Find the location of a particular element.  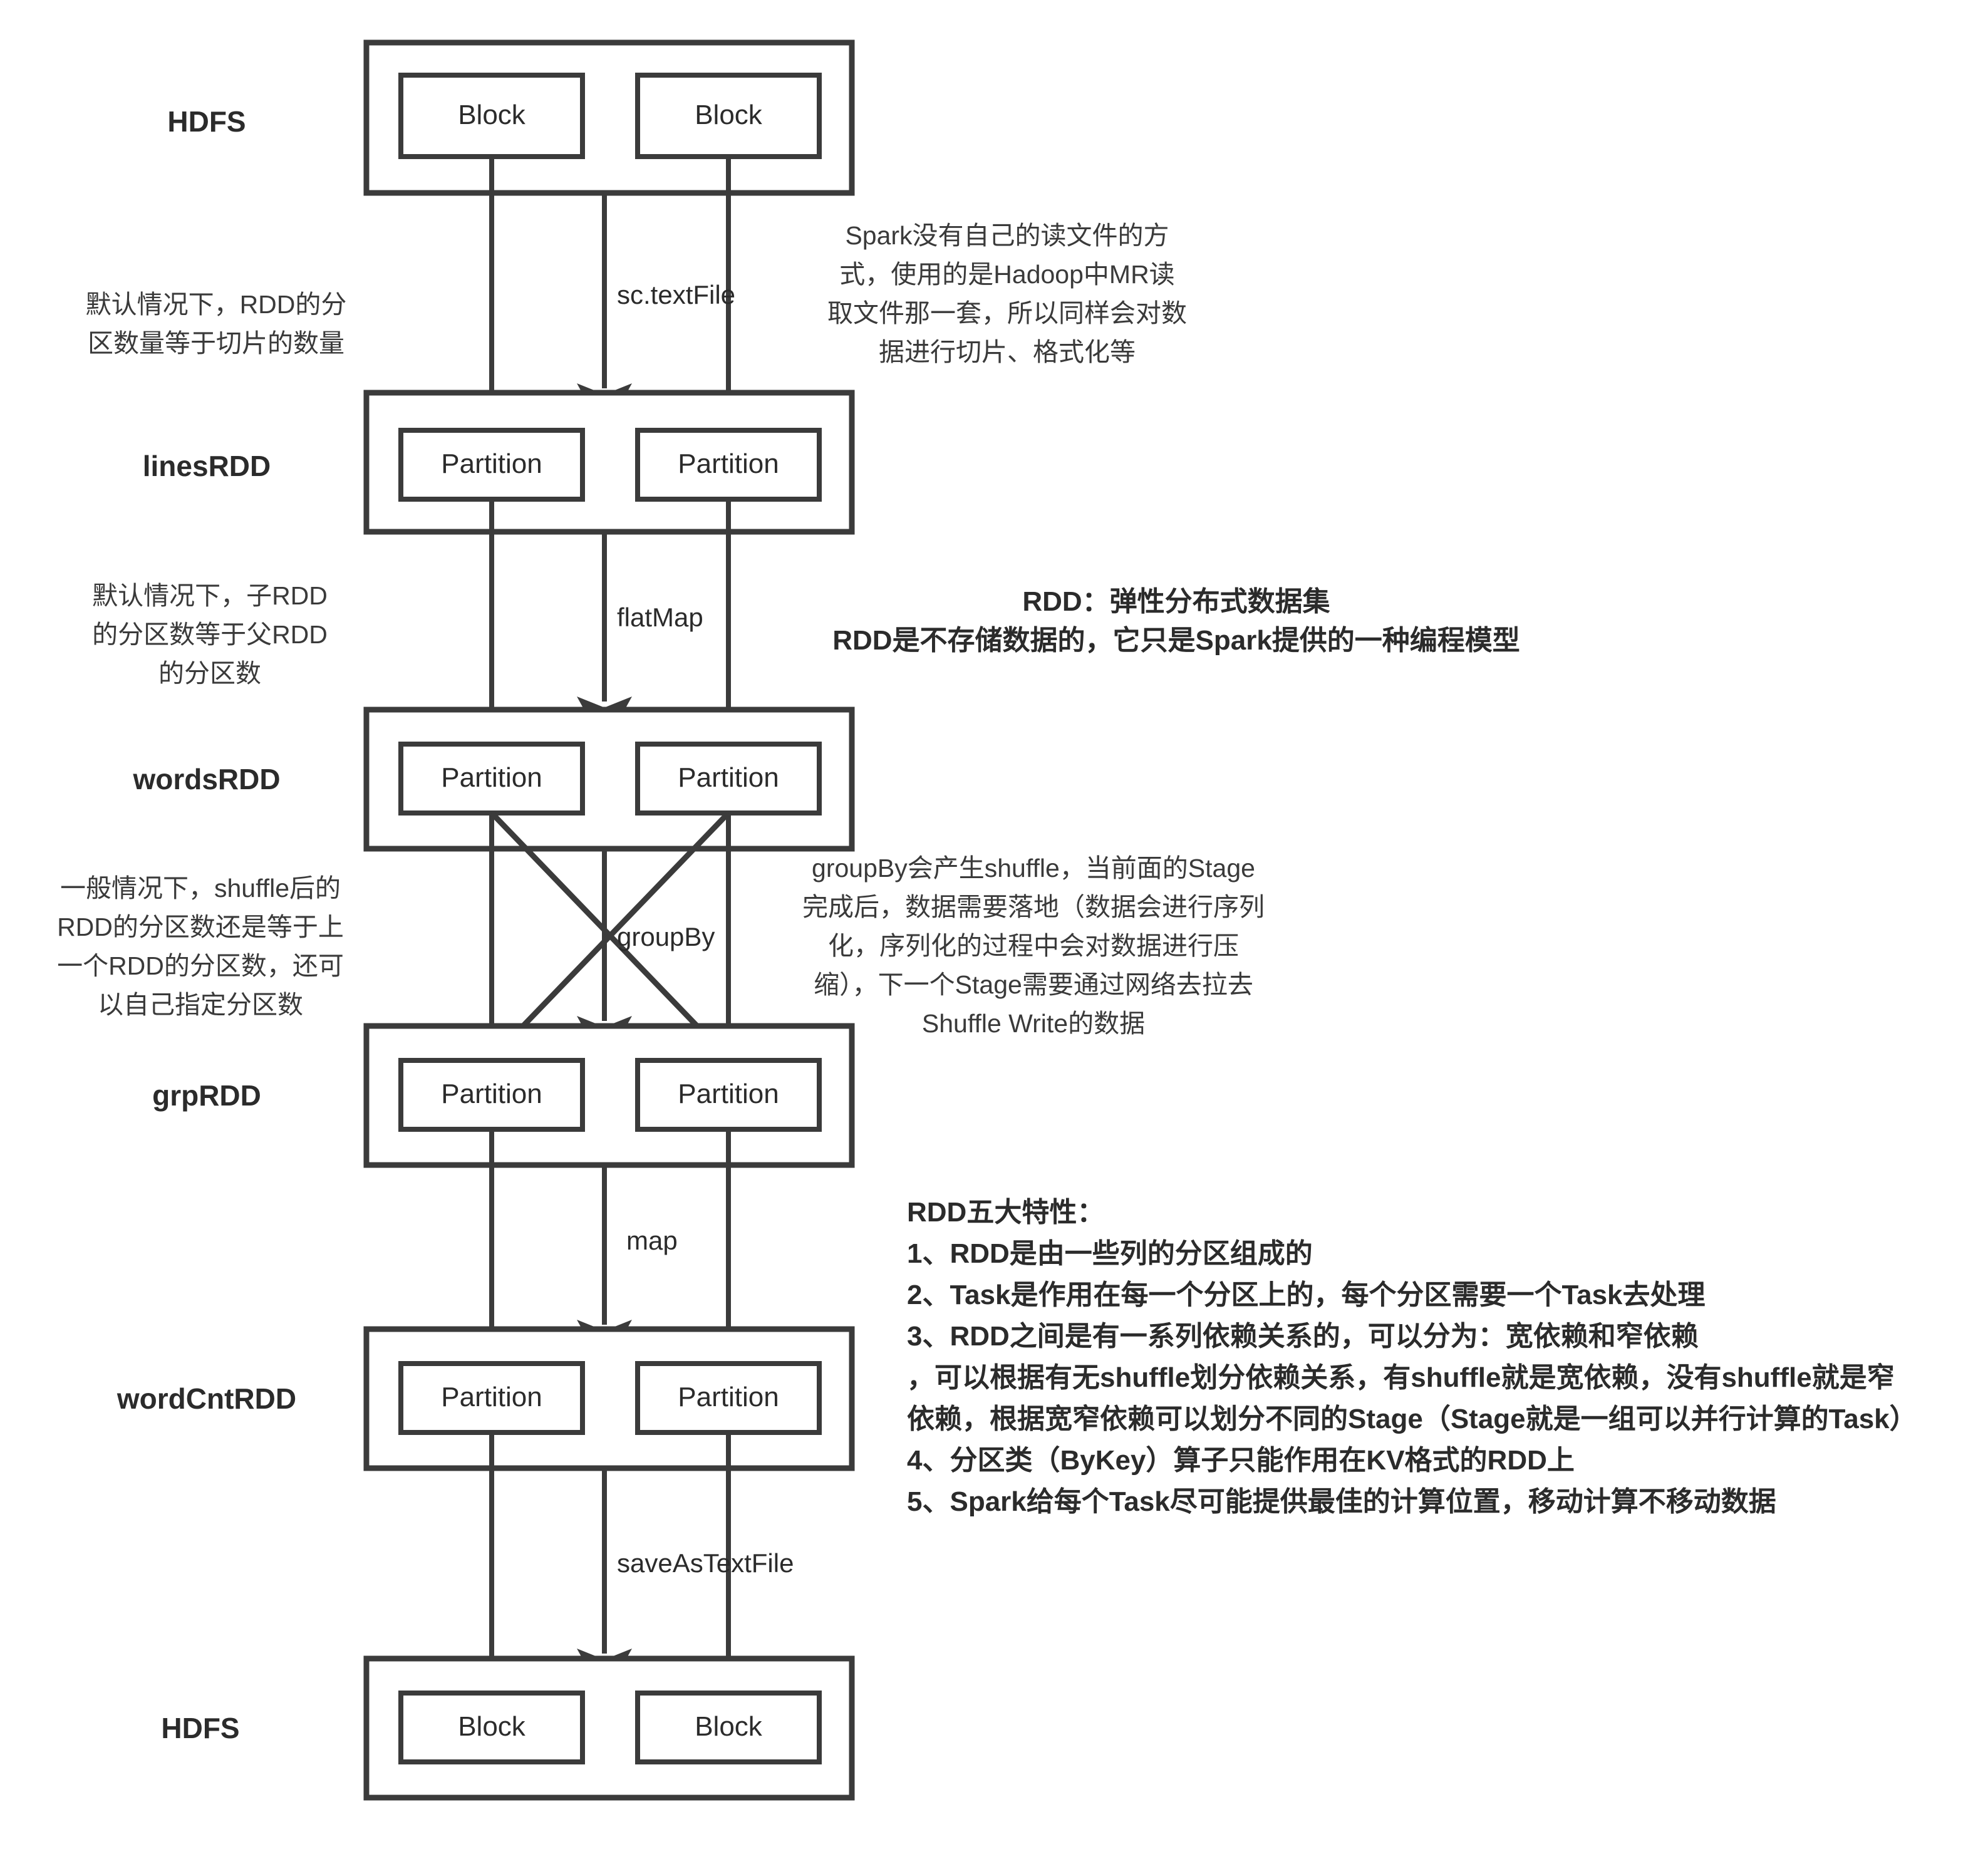

feature-item-1: 1、RDD是由一些列的分区组成的 is located at coordinates (1110, 1253).